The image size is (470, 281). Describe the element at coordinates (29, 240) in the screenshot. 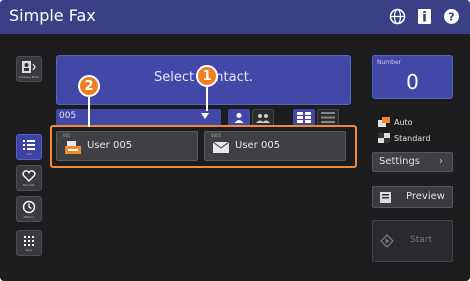

I see `keypad-icon` at that location.